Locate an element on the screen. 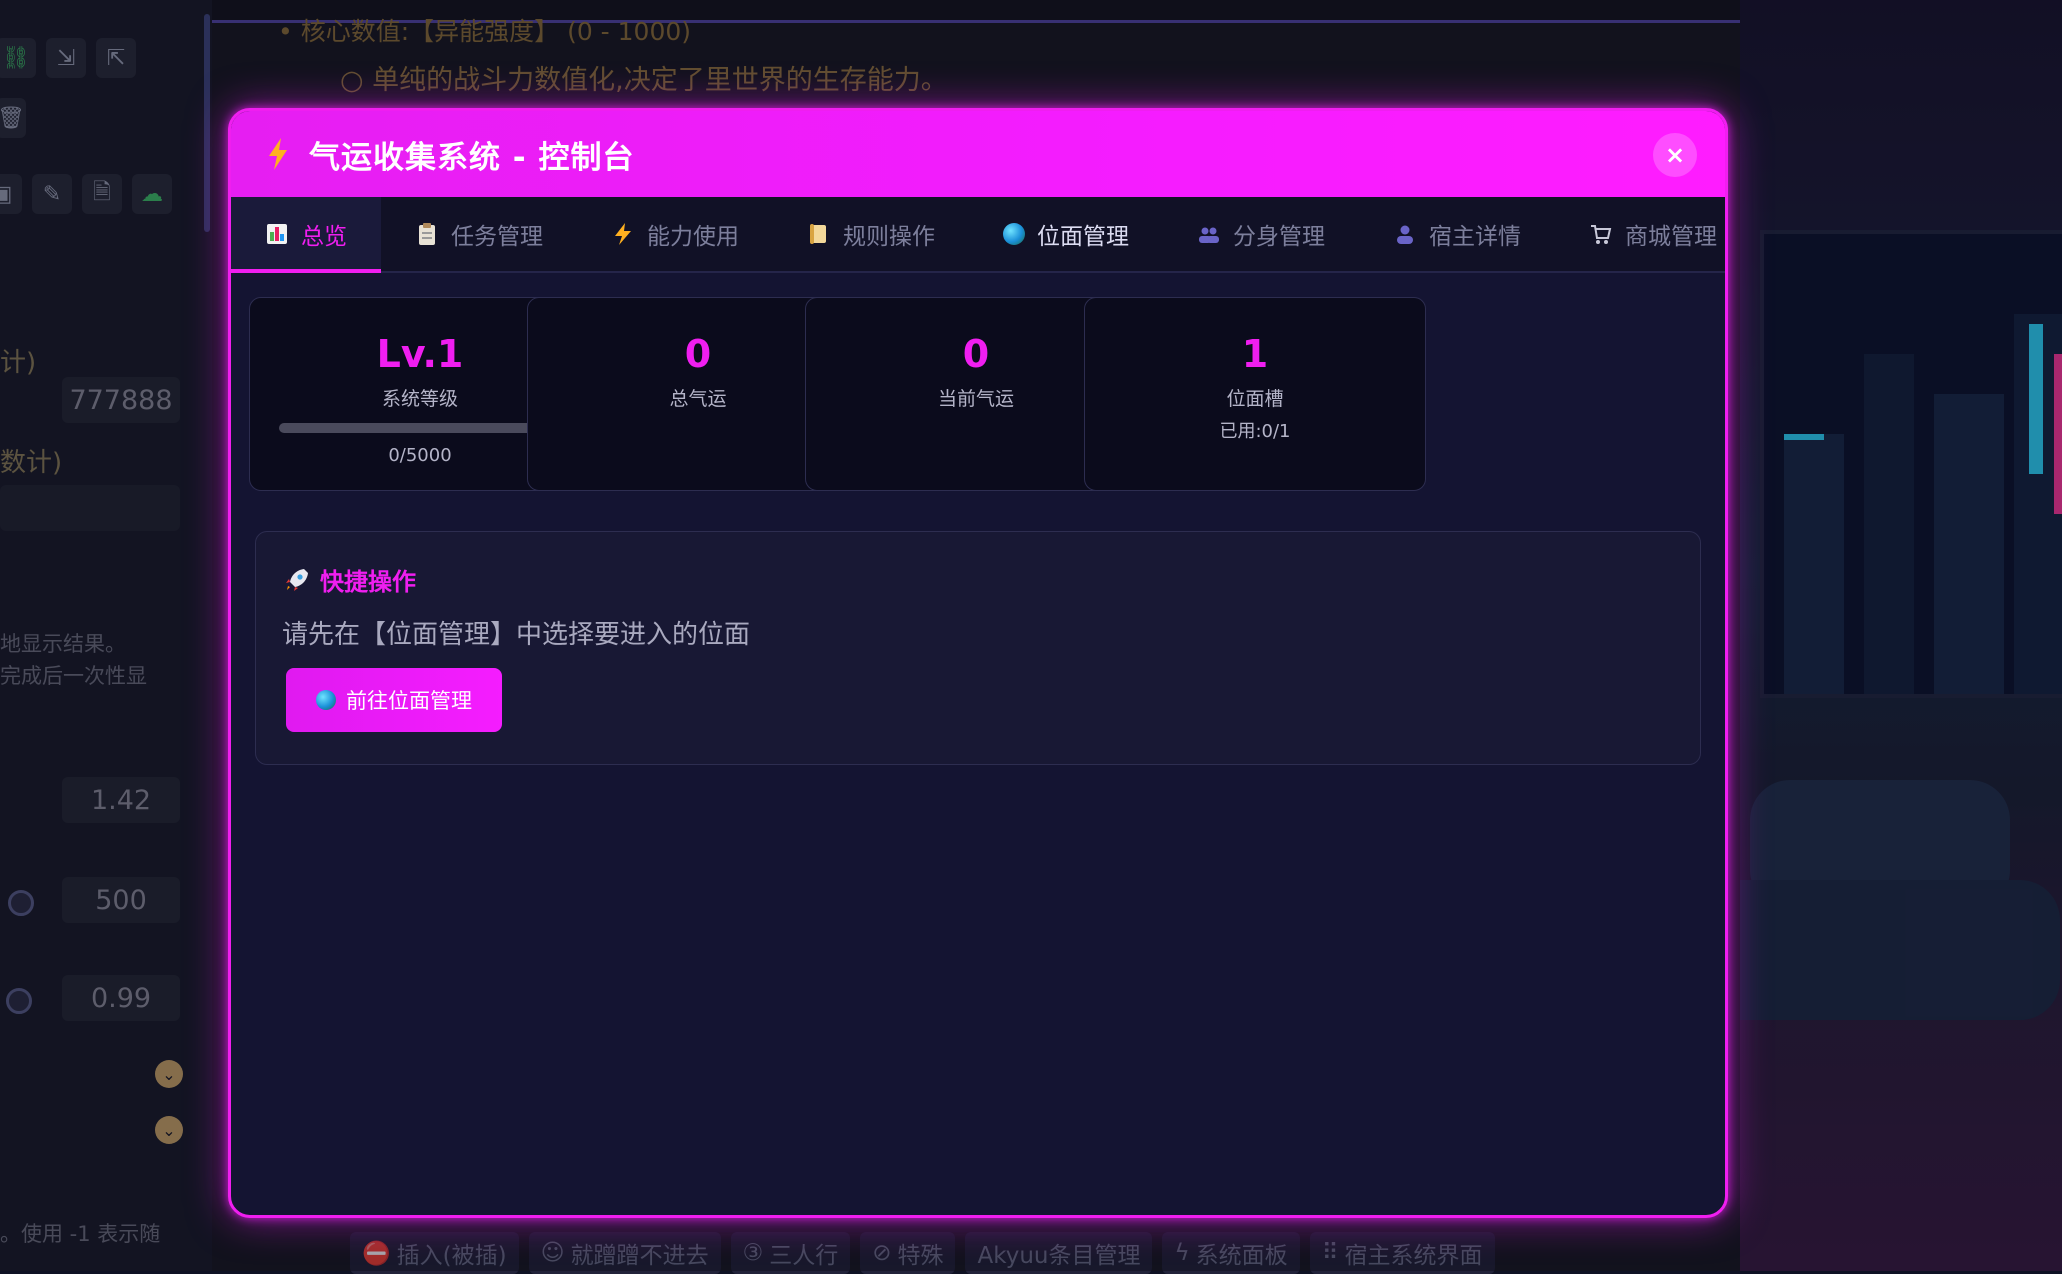  plane-slots-label: 位面槽 is located at coordinates (1255, 399).